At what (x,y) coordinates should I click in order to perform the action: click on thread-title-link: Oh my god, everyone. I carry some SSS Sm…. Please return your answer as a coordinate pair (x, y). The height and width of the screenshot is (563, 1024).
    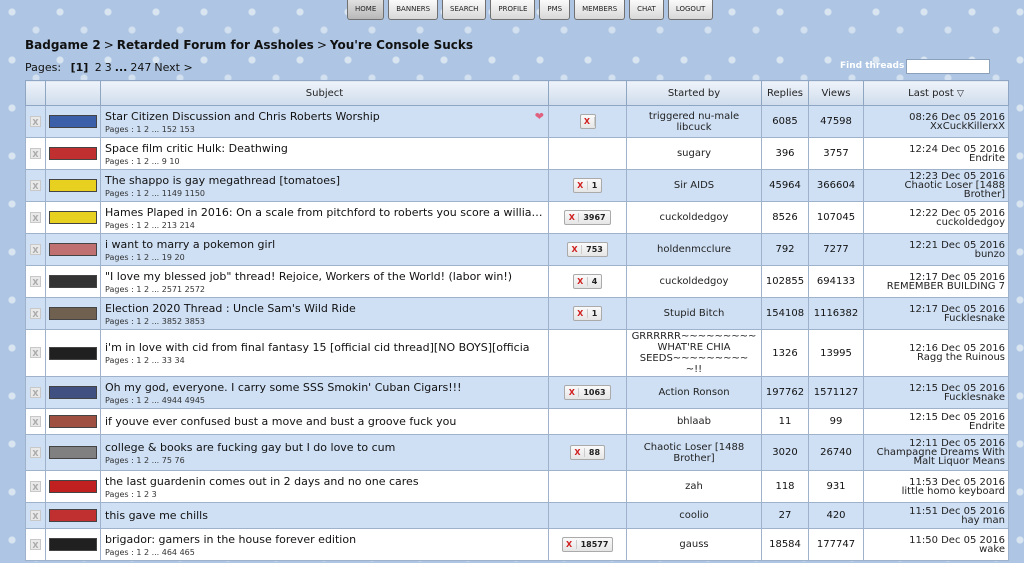
    Looking at the image, I should click on (324, 387).